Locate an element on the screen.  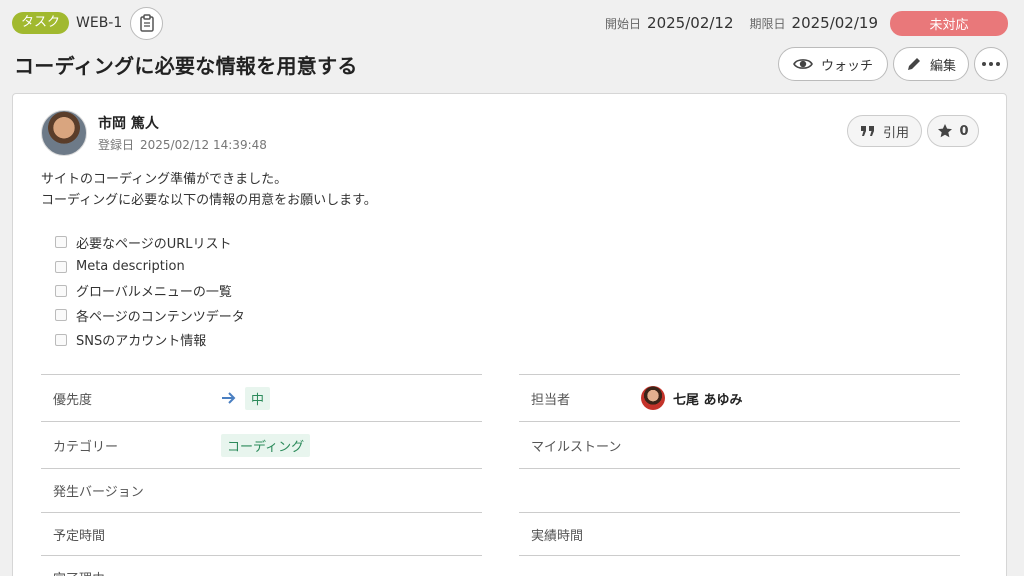
checklist-item: グローバルメニューの一覧 is located at coordinates (150, 291).